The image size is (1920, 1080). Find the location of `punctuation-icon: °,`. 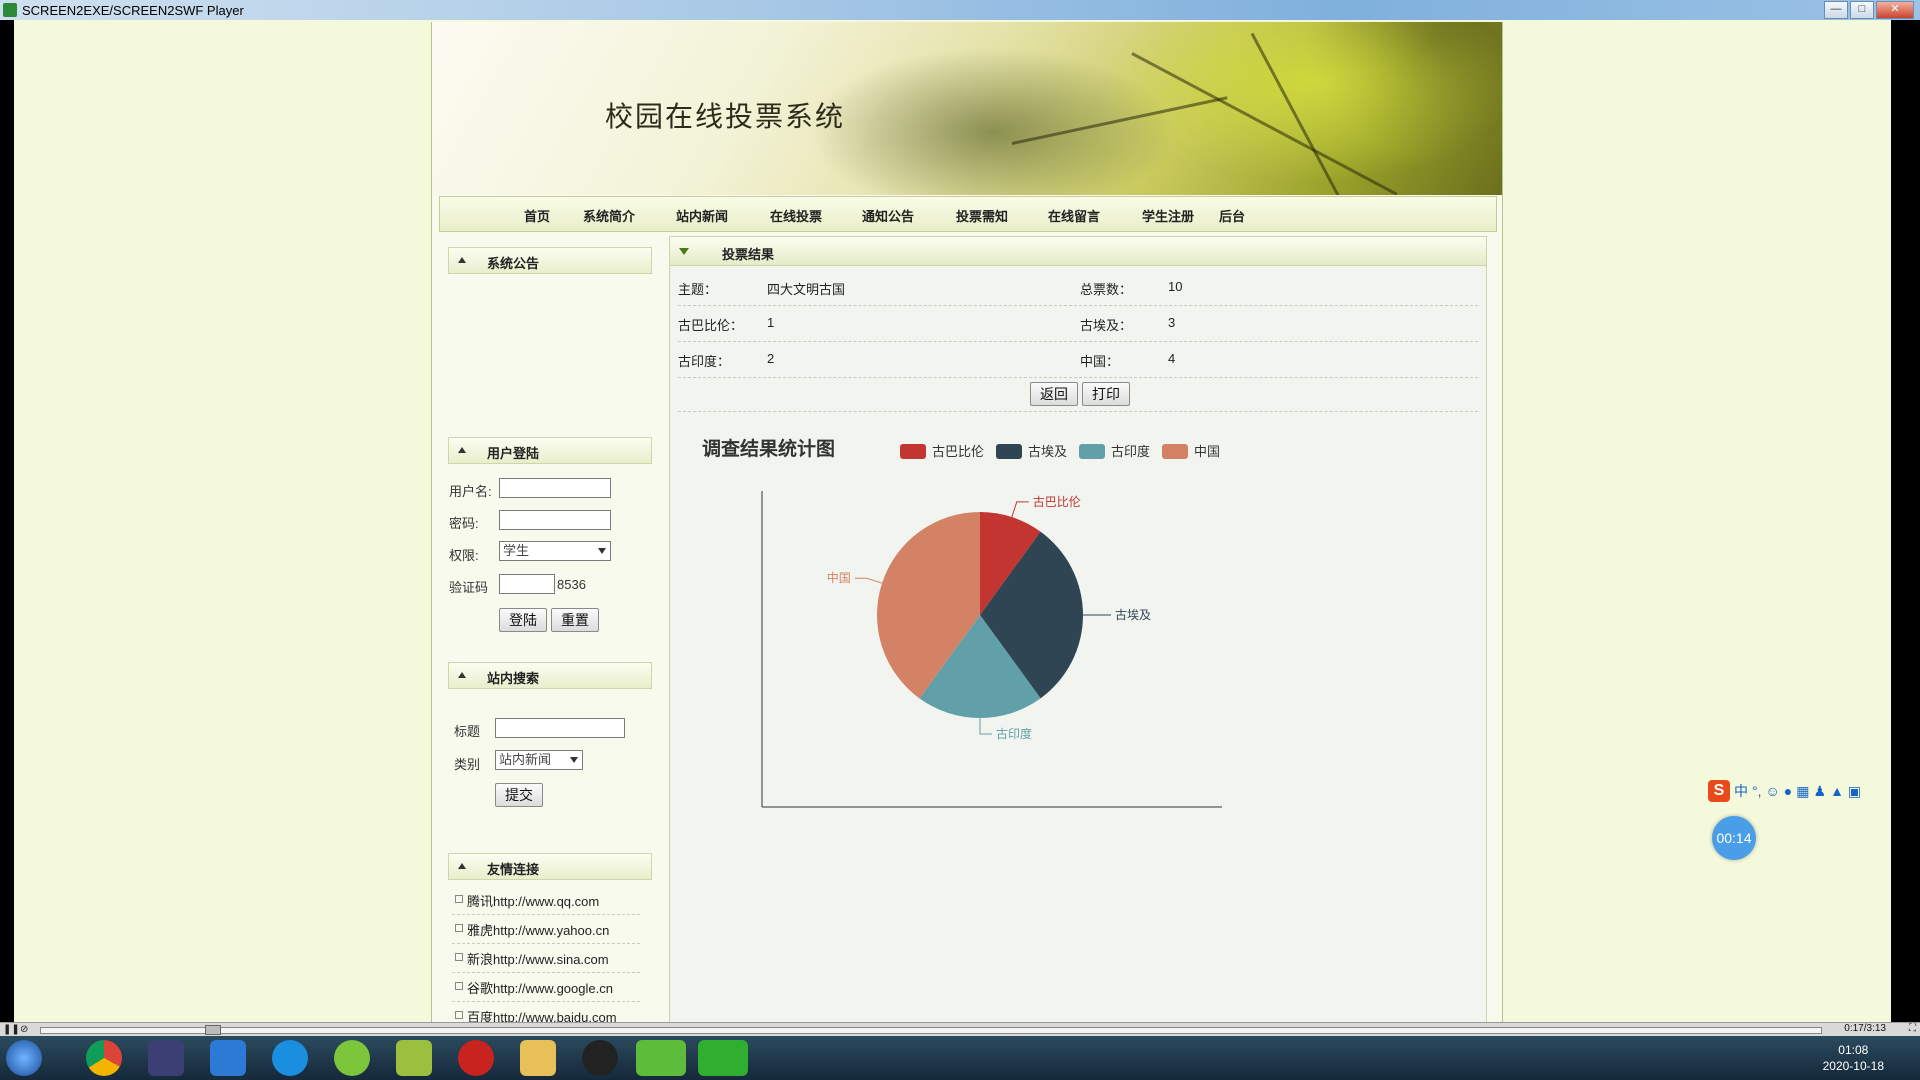

punctuation-icon: °, is located at coordinates (1757, 791).